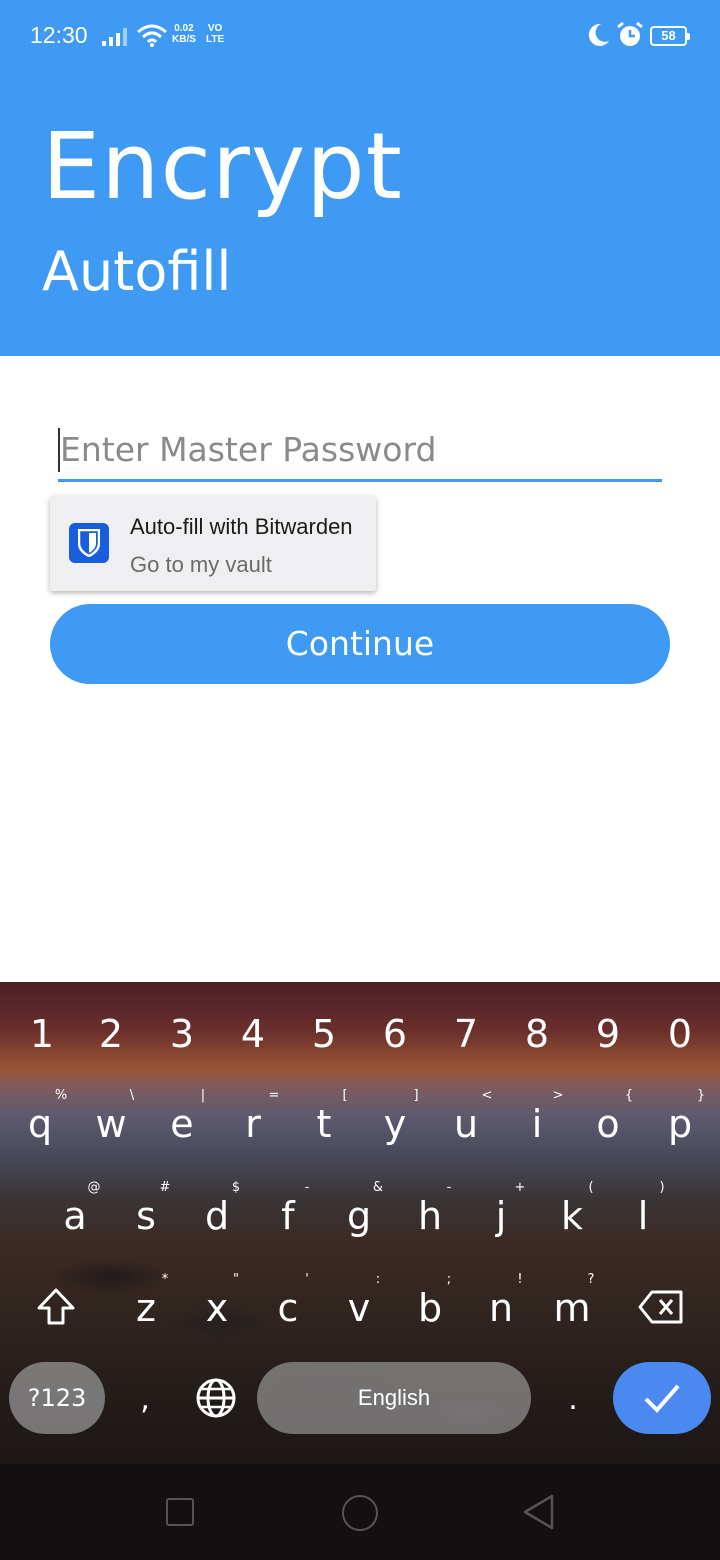 The width and height of the screenshot is (720, 1560). What do you see at coordinates (662, 1398) in the screenshot?
I see `done-check-key` at bounding box center [662, 1398].